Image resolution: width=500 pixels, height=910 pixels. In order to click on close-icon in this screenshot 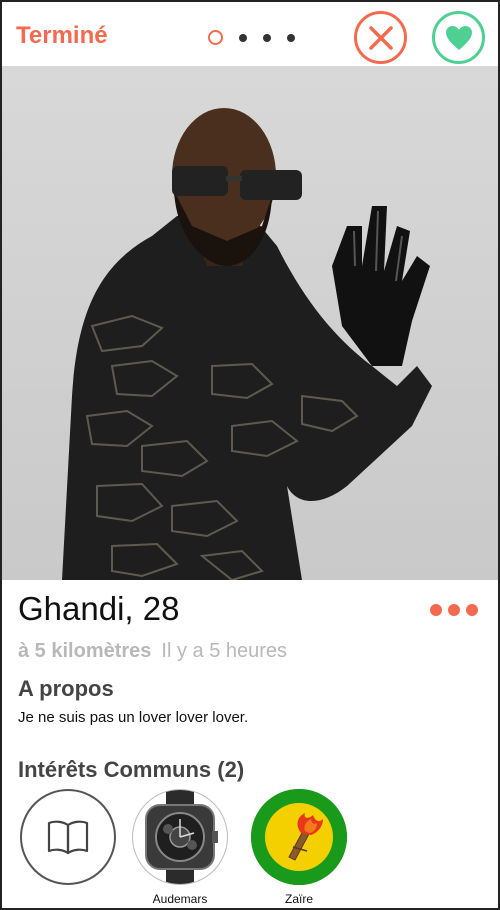, I will do `click(380, 37)`.